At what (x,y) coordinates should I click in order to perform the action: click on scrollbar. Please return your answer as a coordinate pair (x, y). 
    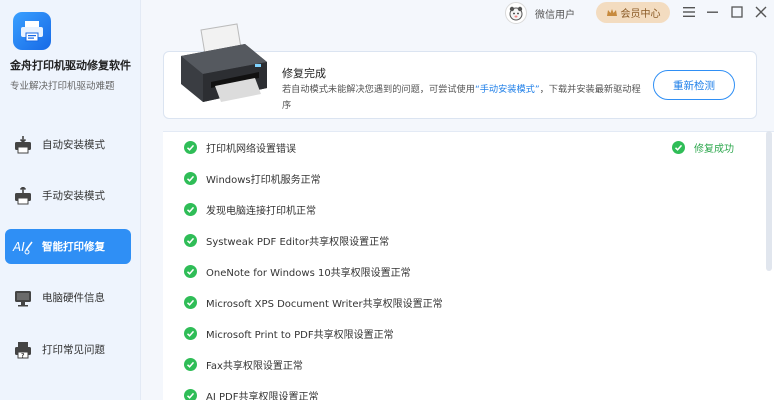
    Looking at the image, I should click on (769, 201).